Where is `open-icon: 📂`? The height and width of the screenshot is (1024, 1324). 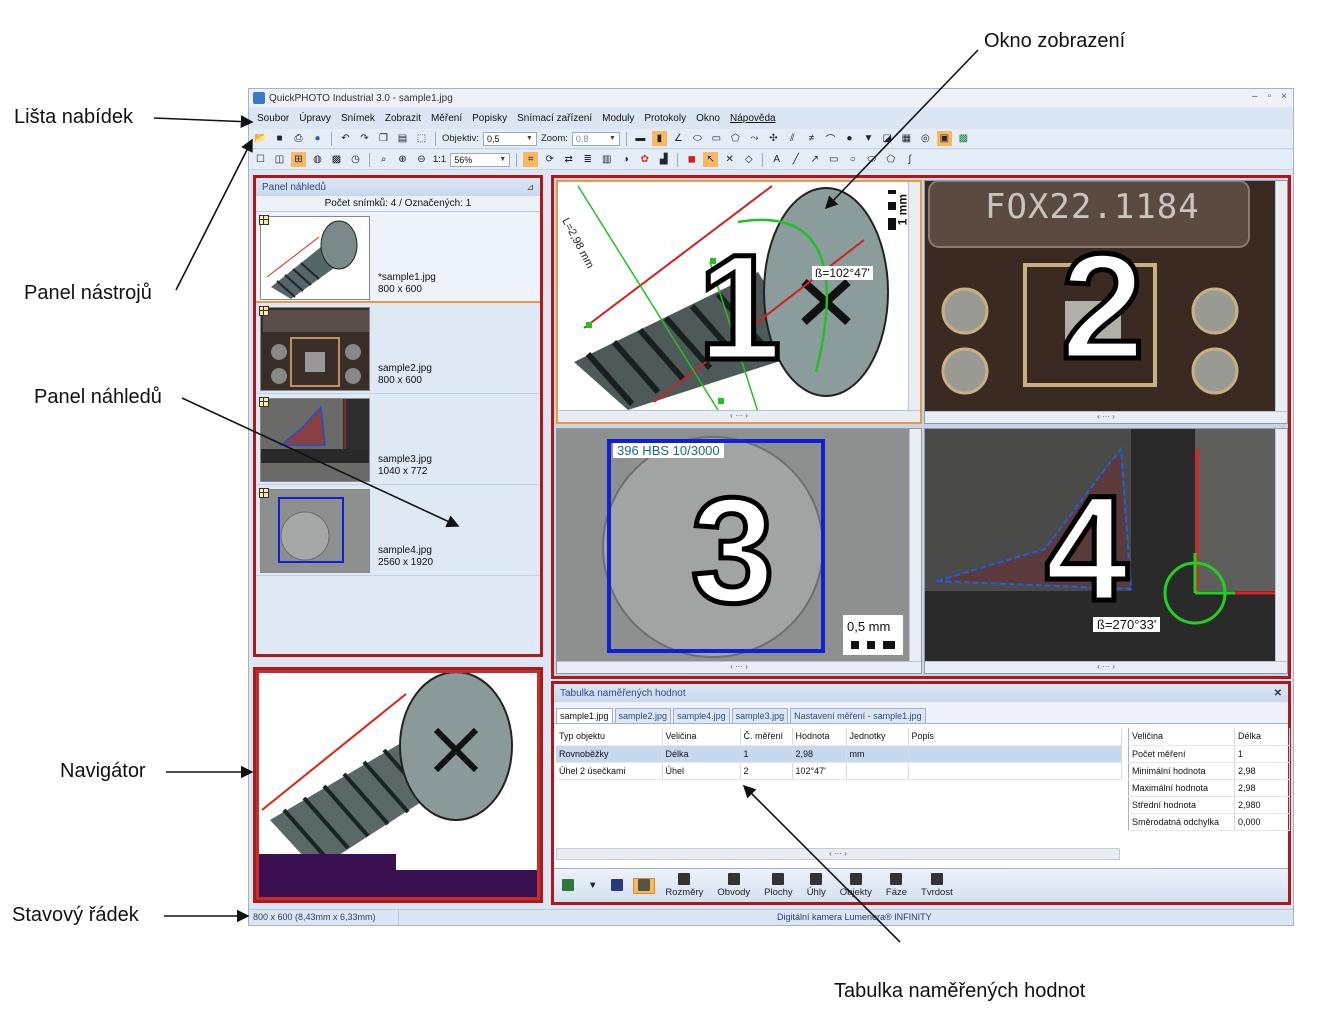
open-icon: 📂 is located at coordinates (260, 138).